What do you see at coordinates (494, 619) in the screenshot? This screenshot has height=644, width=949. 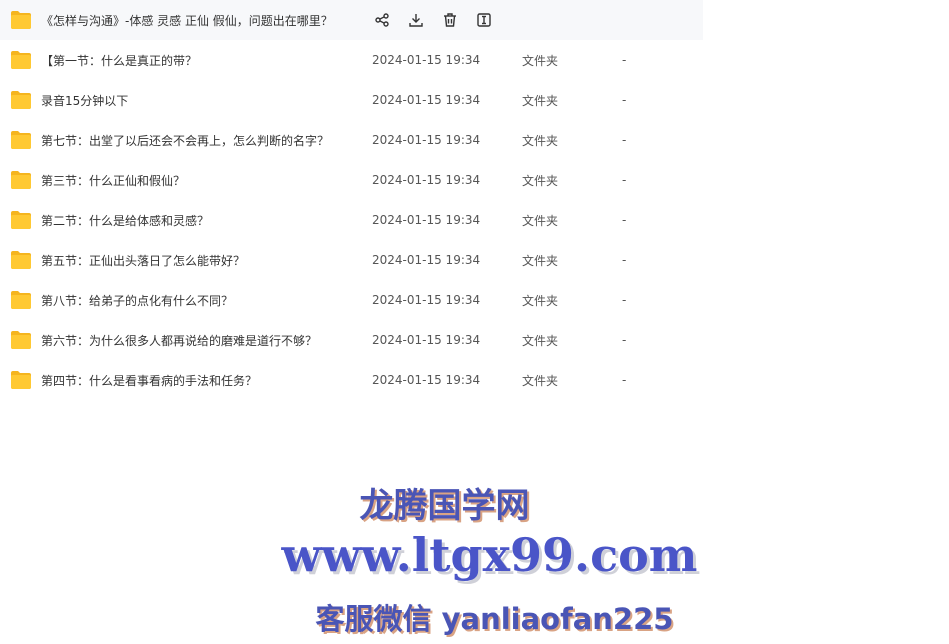 I see `watermark-contact: 客服微信 yanliaofan225` at bounding box center [494, 619].